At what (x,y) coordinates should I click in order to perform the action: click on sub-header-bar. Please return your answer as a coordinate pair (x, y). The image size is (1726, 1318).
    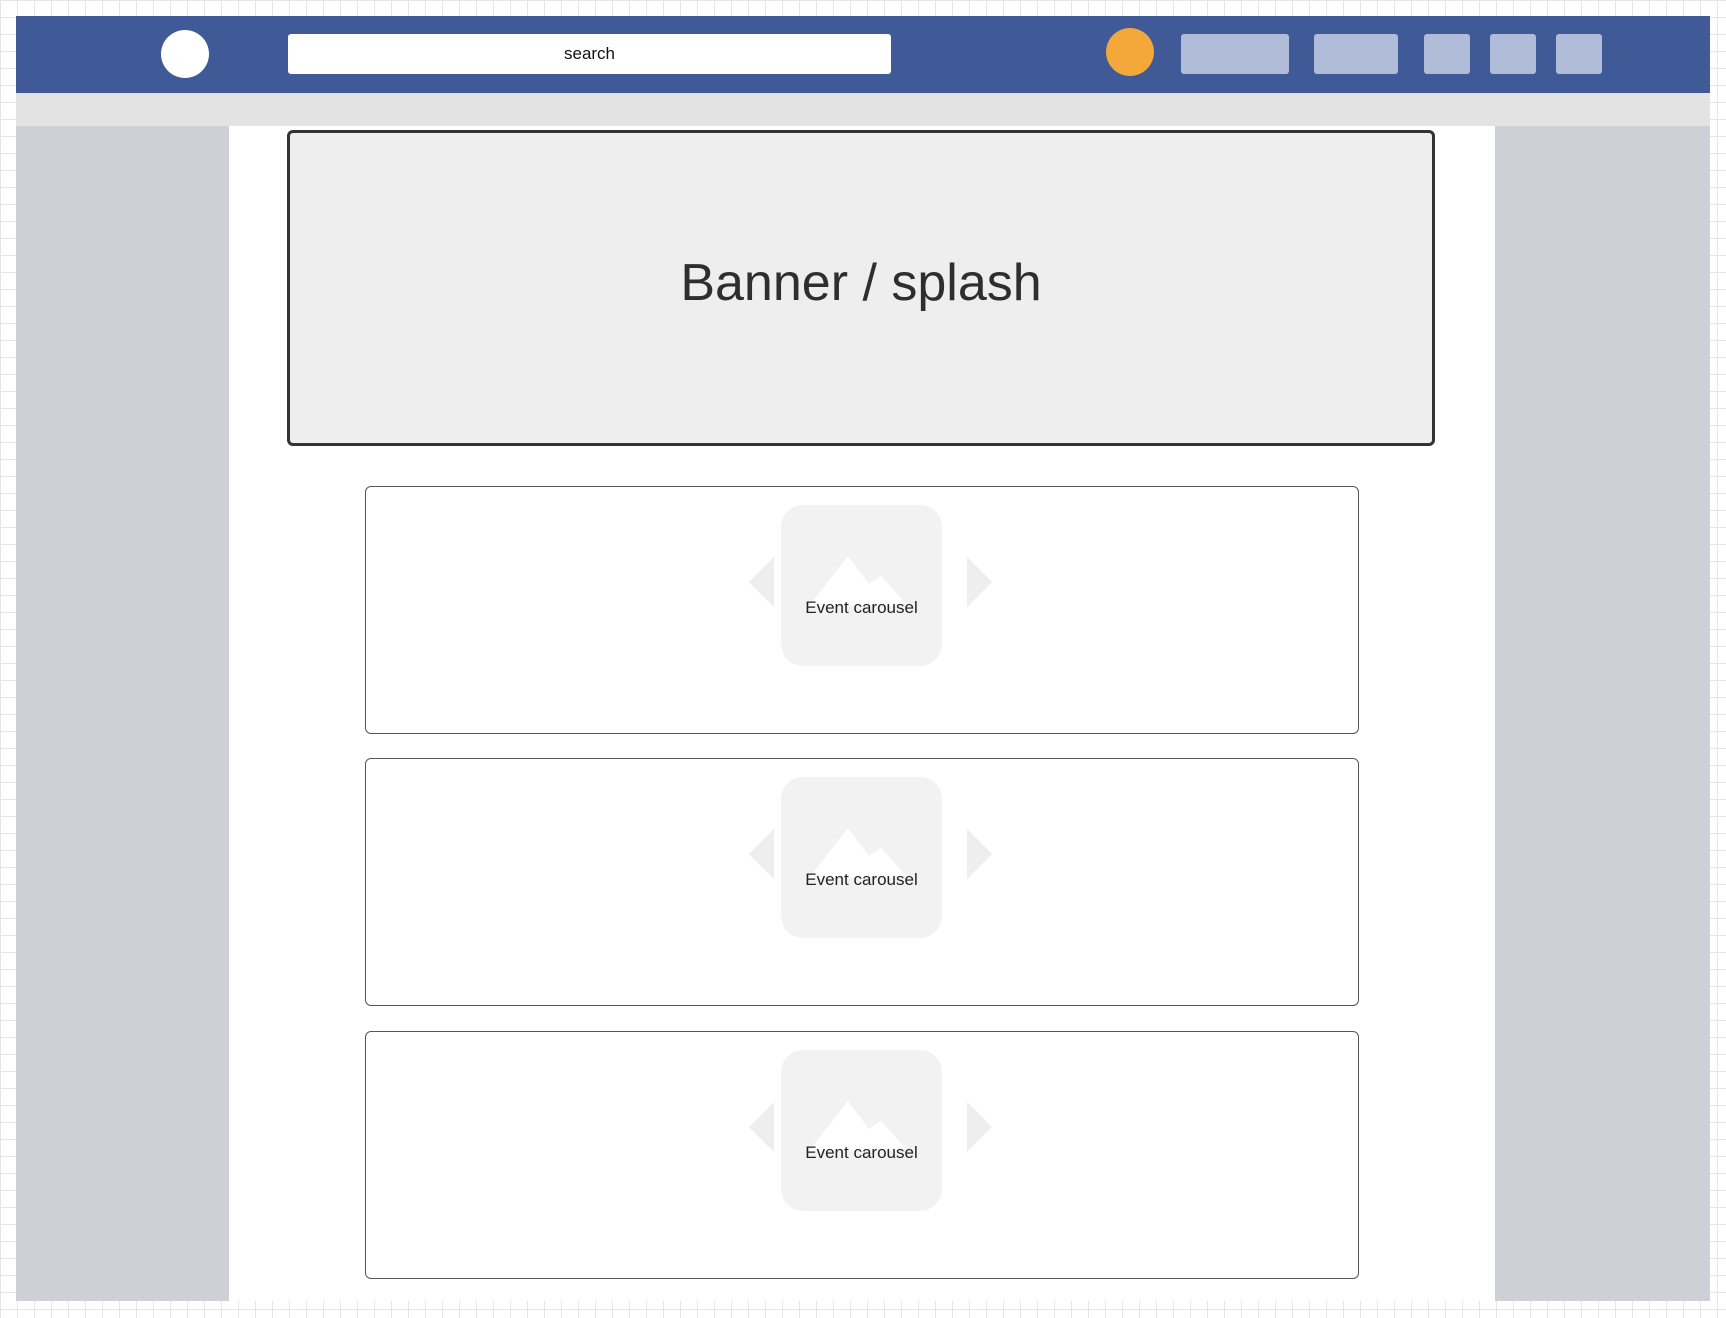
    Looking at the image, I should click on (863, 109).